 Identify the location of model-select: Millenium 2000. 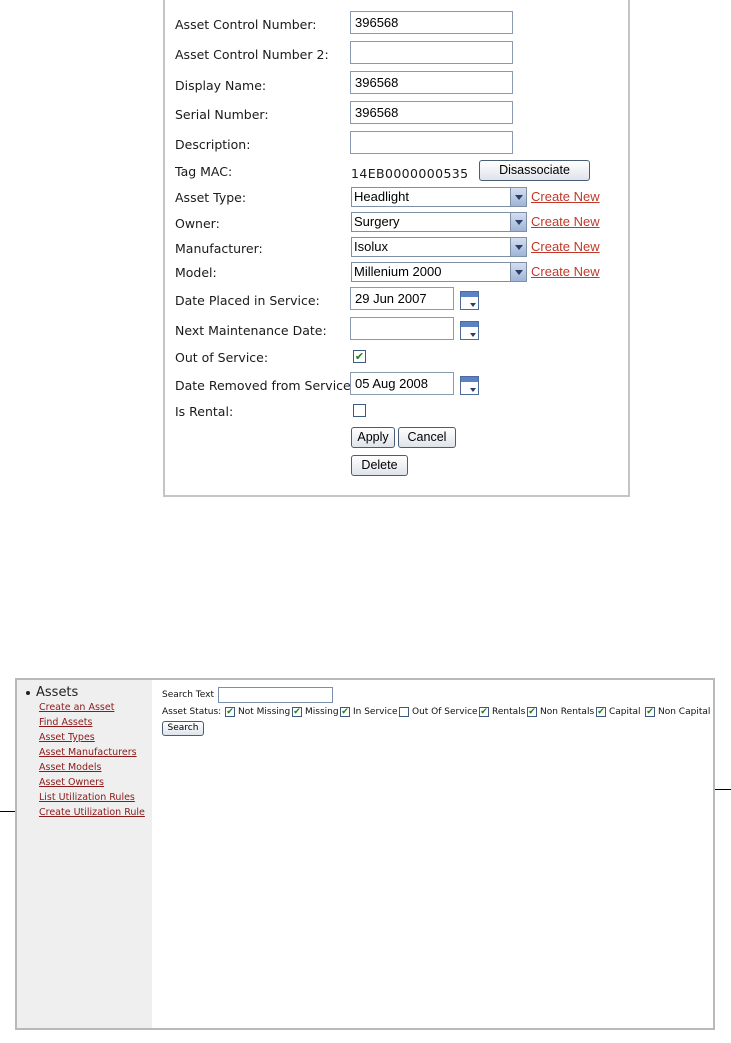
(439, 272).